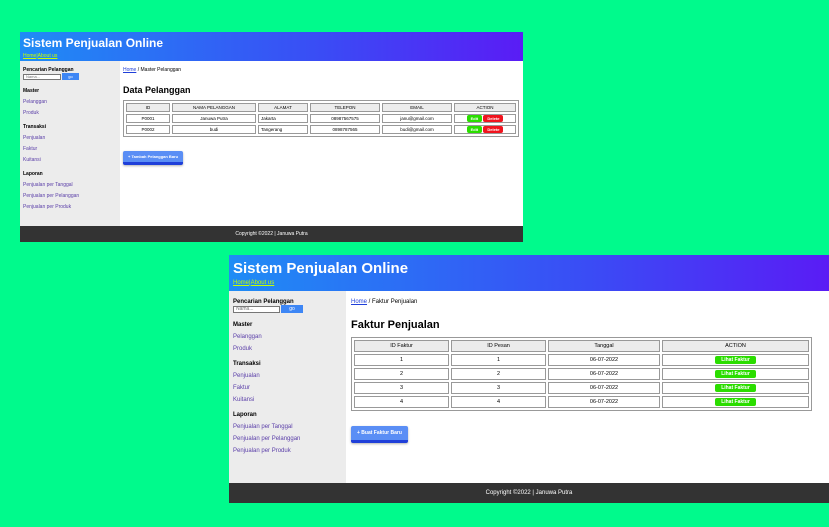 This screenshot has height=527, width=829. I want to click on cell-id-faktur: 3, so click(401, 388).